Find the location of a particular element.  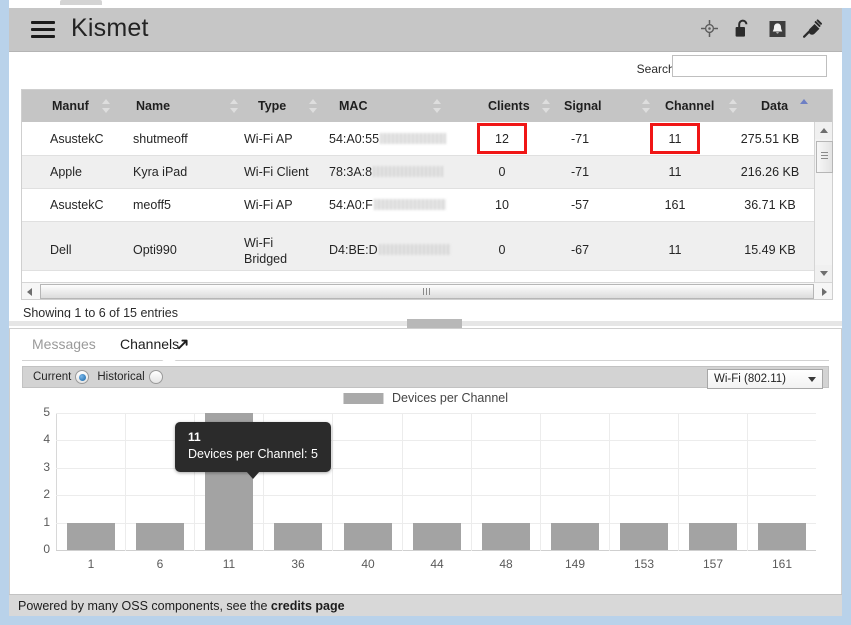

sort-arrows-channel is located at coordinates (733, 106).